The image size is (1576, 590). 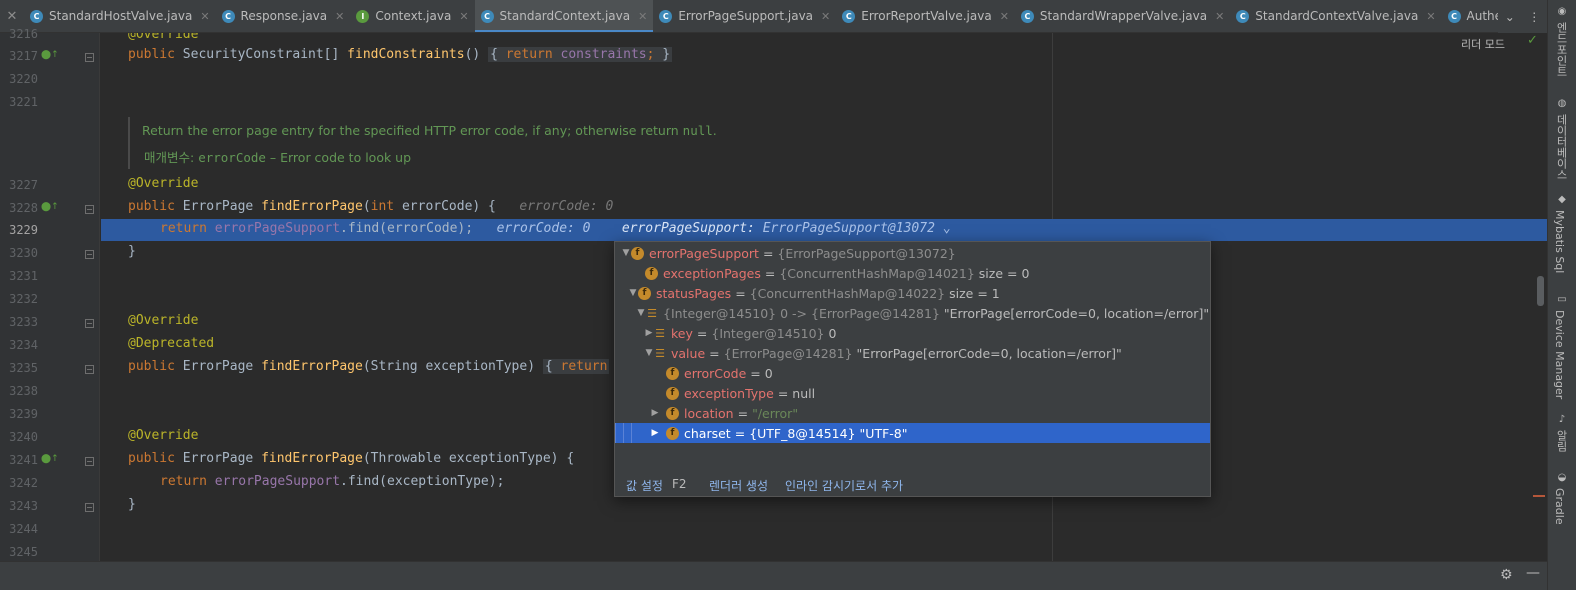 What do you see at coordinates (23, 414) in the screenshot?
I see `line-number: 3239` at bounding box center [23, 414].